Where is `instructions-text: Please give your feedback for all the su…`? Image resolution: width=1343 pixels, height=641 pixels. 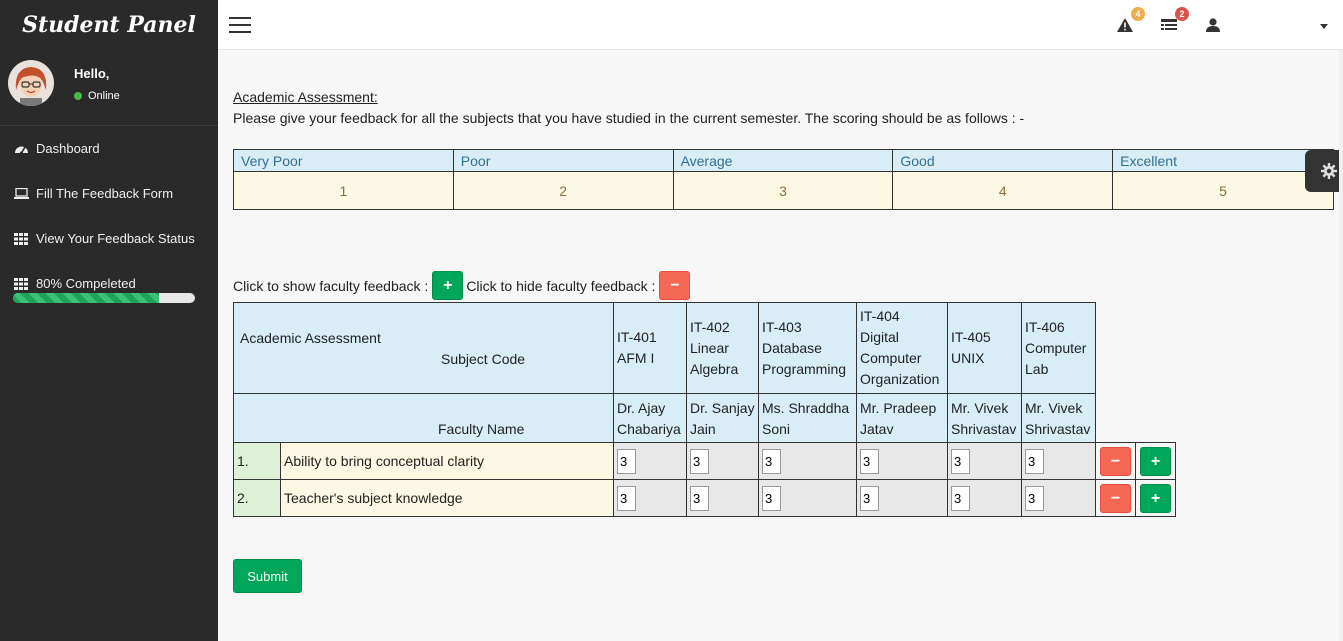 instructions-text: Please give your feedback for all the su… is located at coordinates (629, 118).